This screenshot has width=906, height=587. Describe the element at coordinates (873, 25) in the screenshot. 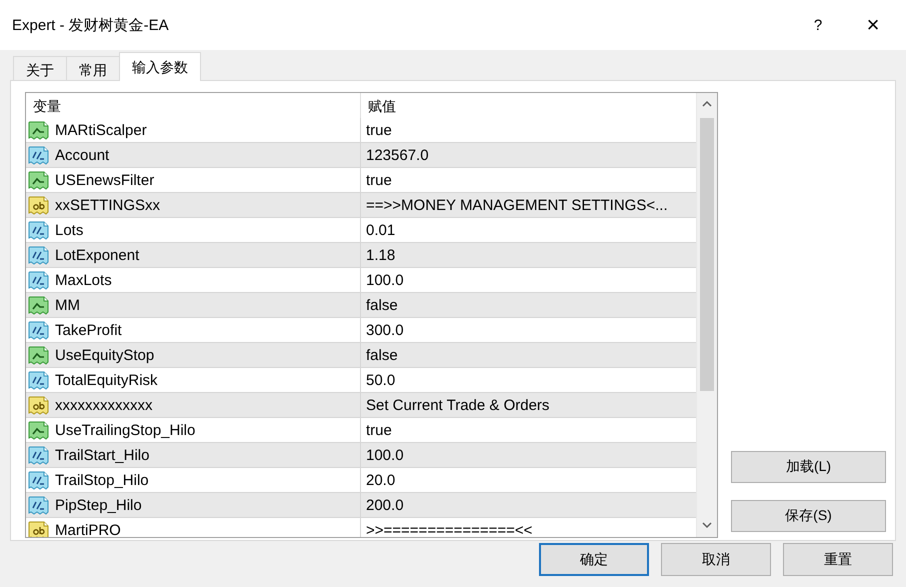

I see `close-button: ×` at that location.